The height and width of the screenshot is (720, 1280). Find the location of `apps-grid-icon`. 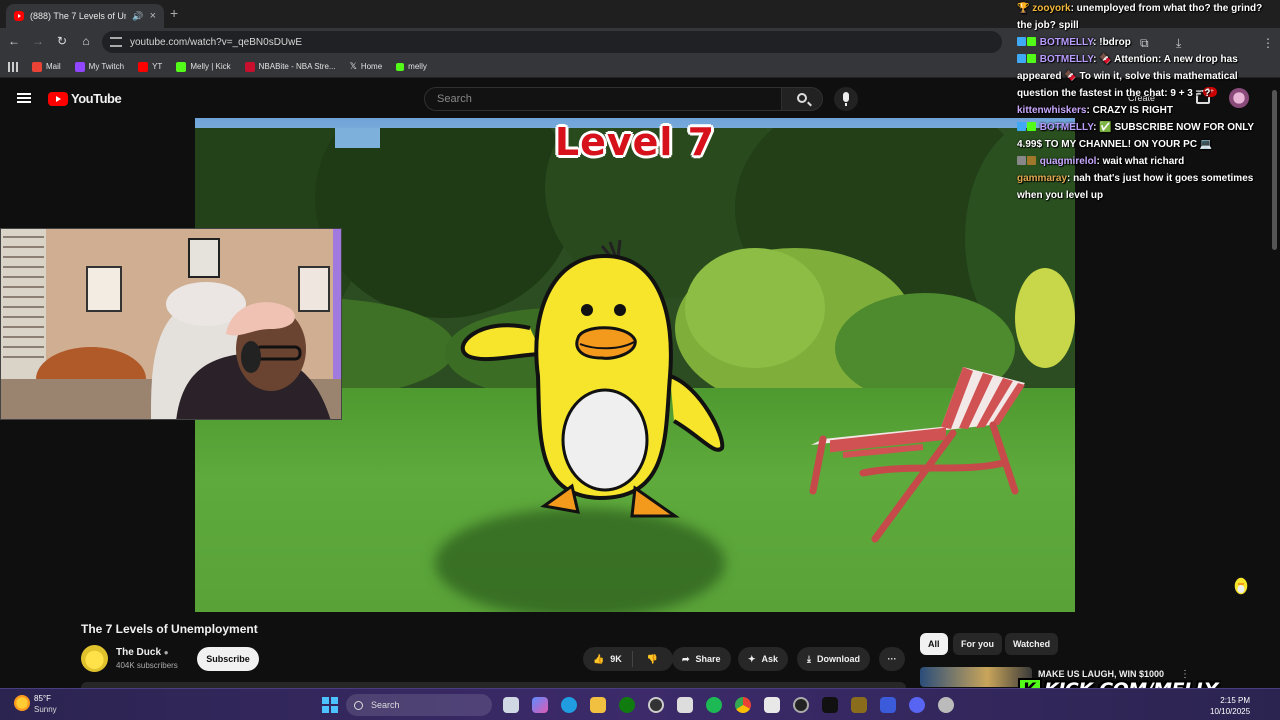

apps-grid-icon is located at coordinates (13, 66).